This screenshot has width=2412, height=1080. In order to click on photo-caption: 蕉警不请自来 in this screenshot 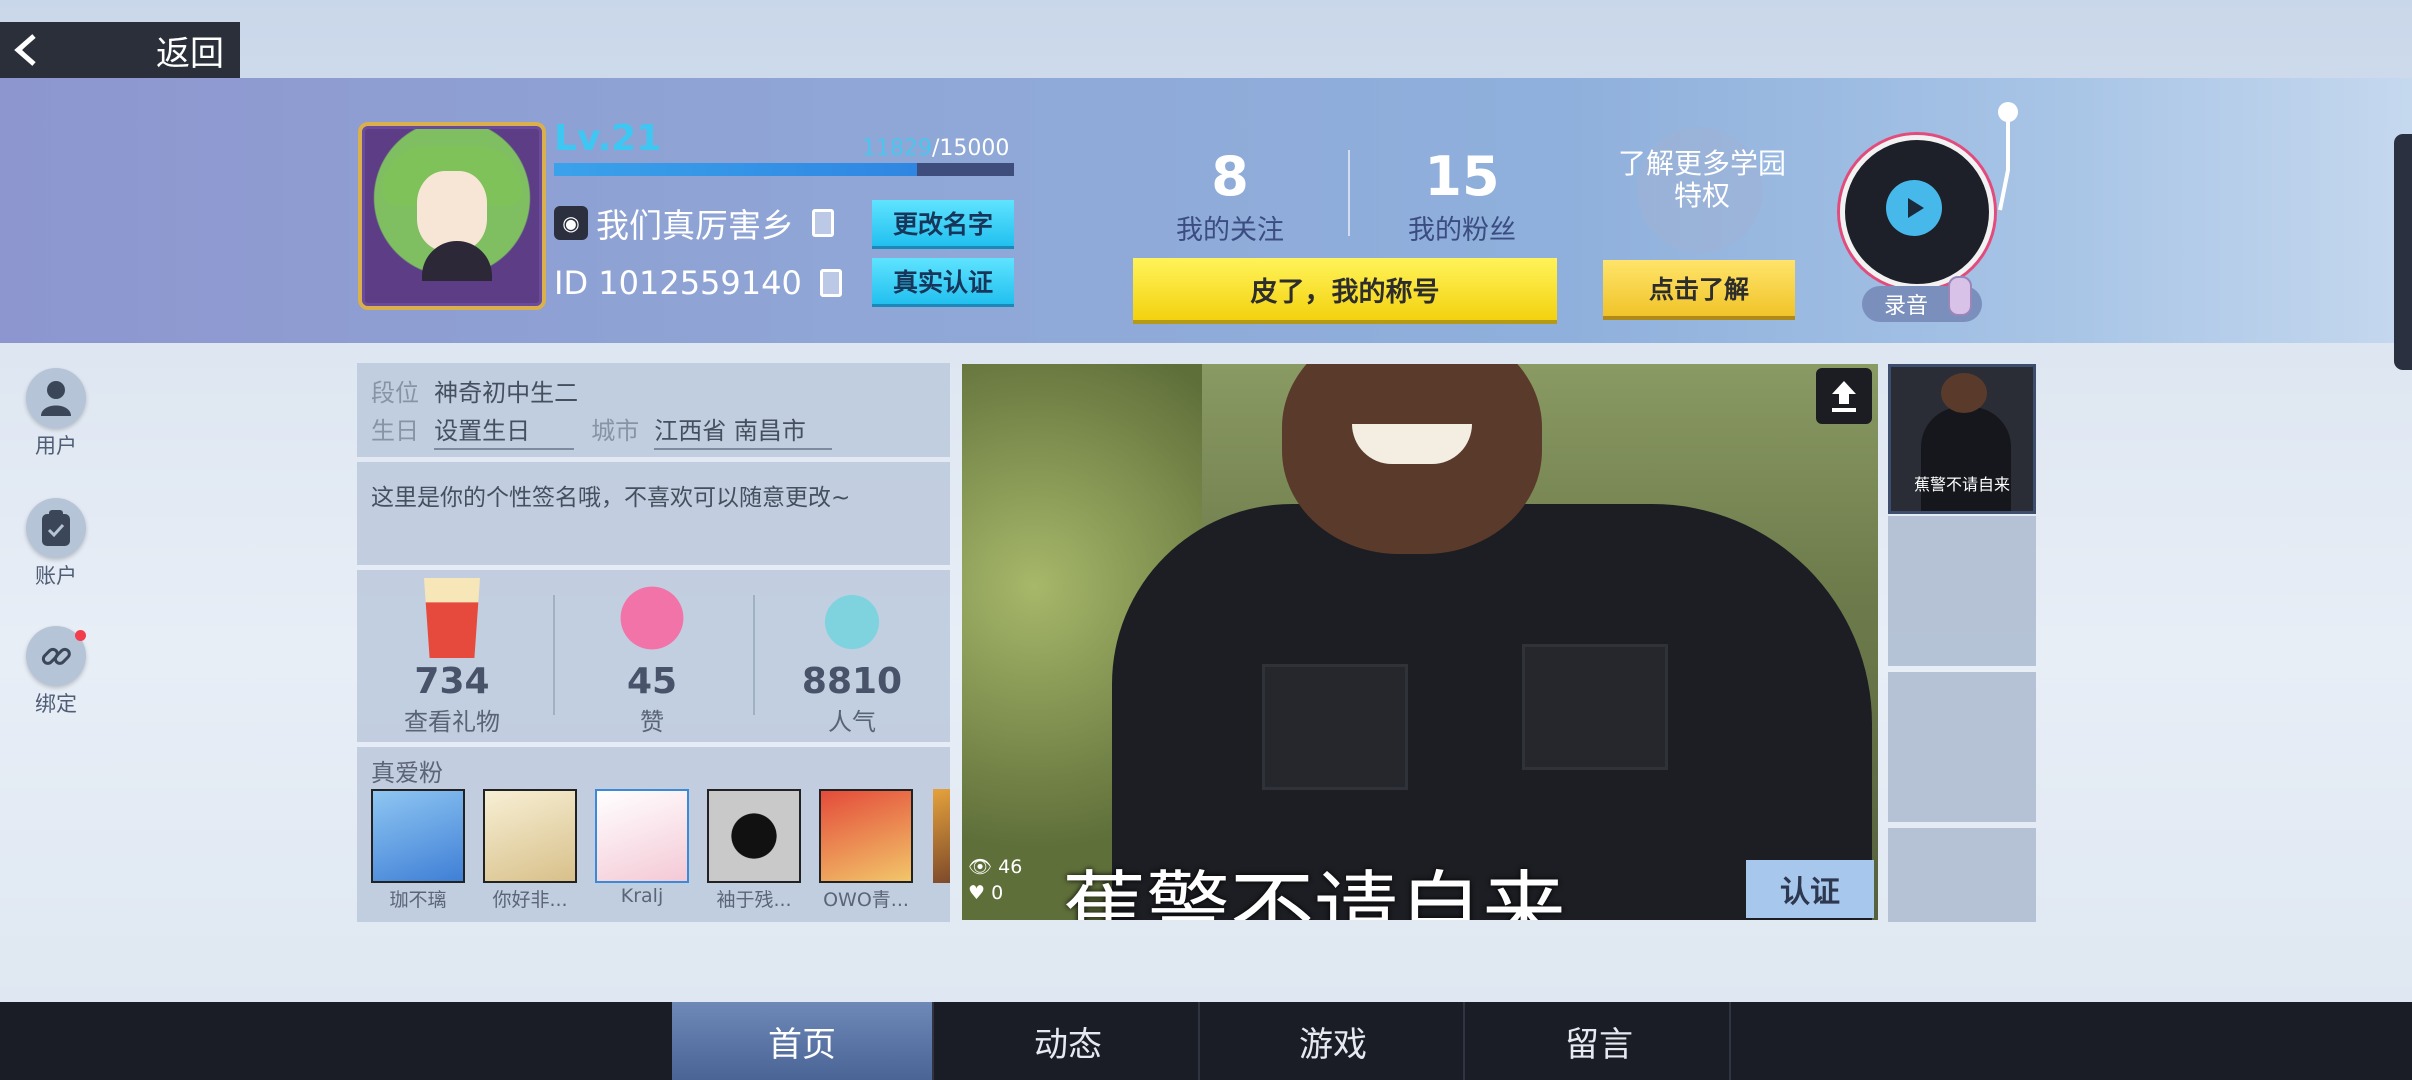, I will do `click(1314, 891)`.